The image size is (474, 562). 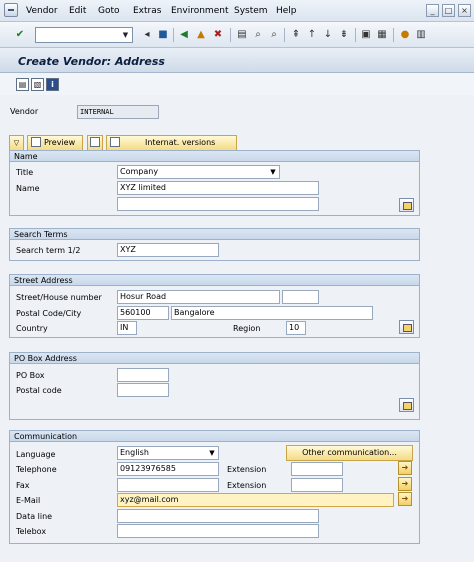 What do you see at coordinates (143, 313) in the screenshot?
I see `postal-code-field: 560100` at bounding box center [143, 313].